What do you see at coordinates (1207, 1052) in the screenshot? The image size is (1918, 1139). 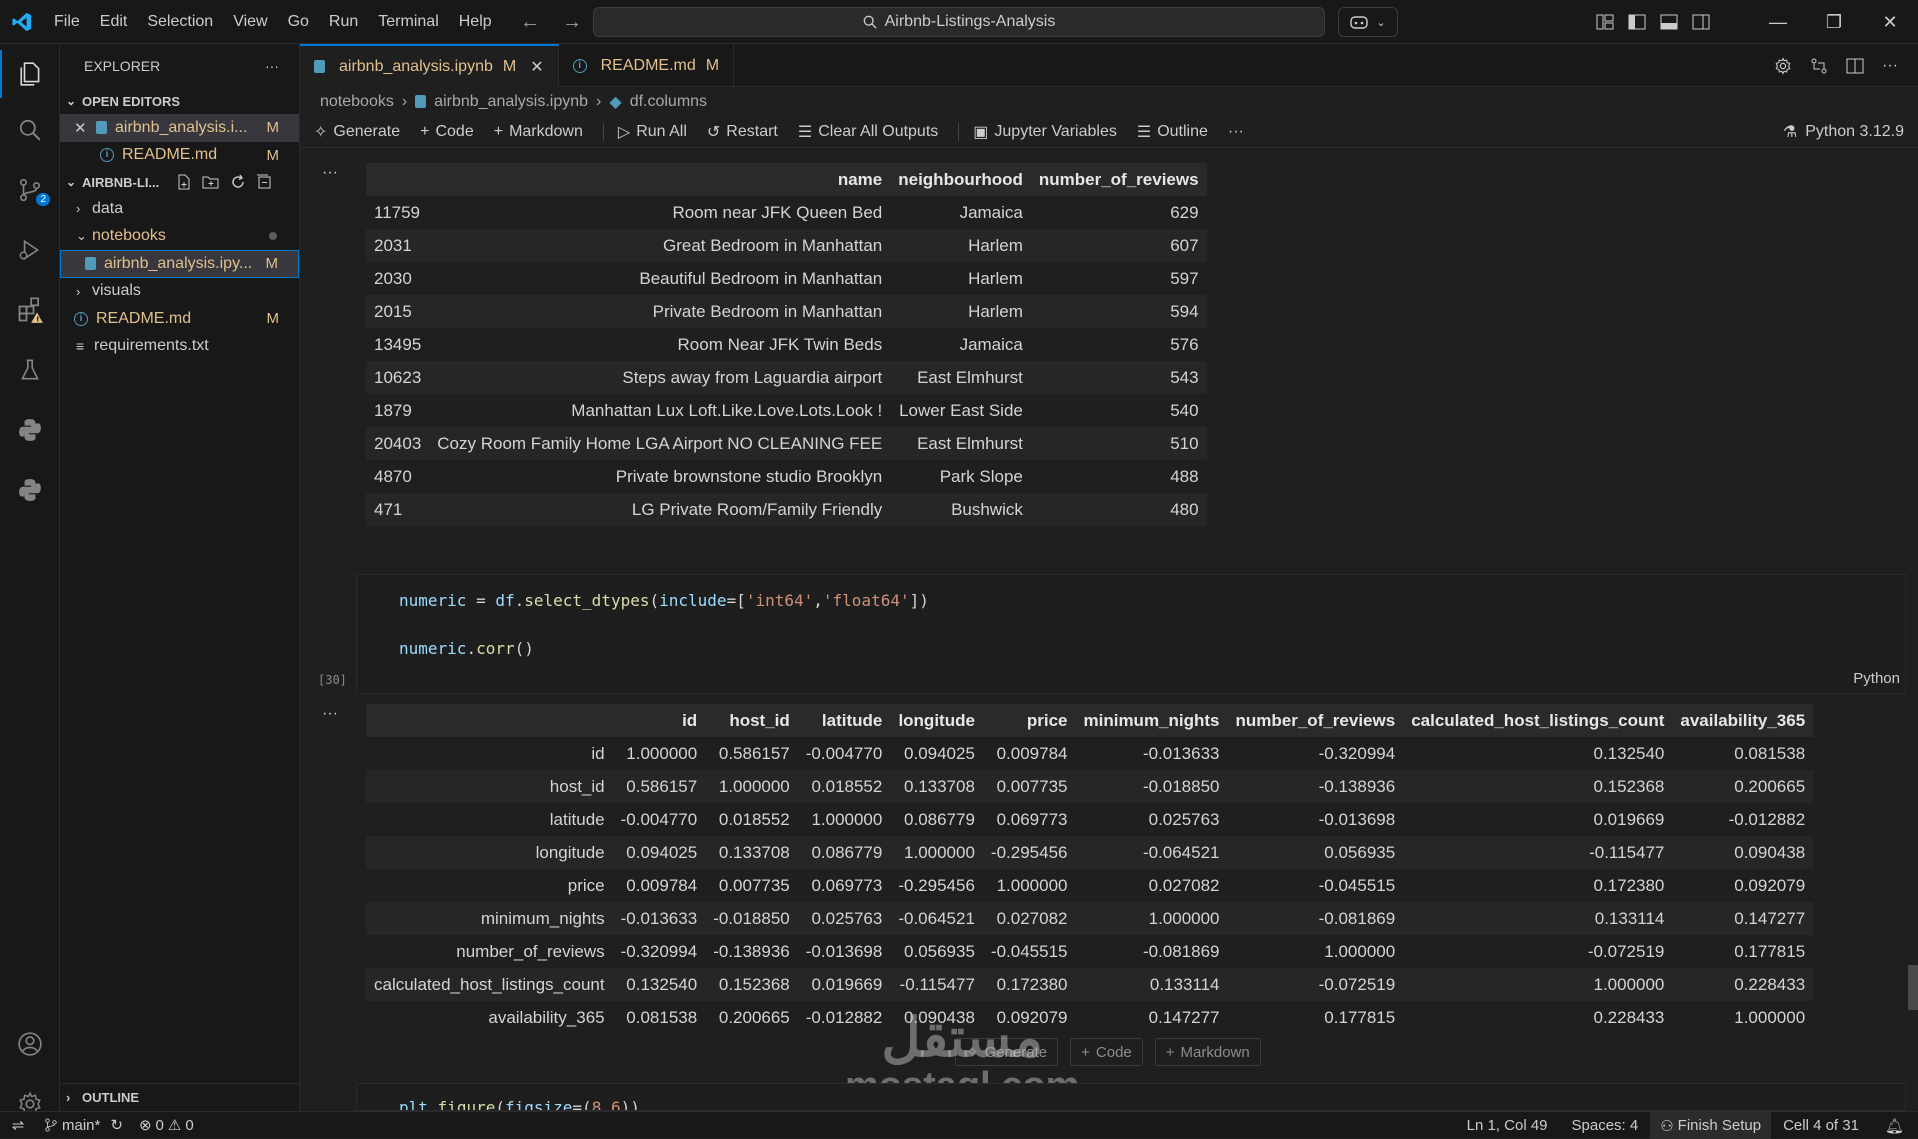 I see `insert-markdown-button: + Markdown` at bounding box center [1207, 1052].